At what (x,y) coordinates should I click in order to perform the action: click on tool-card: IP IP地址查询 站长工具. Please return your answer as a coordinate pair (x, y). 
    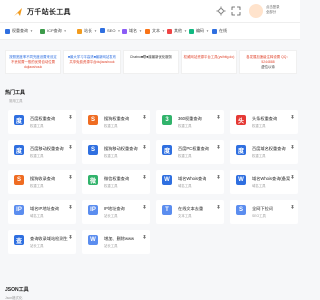
    Looking at the image, I should click on (116, 212).